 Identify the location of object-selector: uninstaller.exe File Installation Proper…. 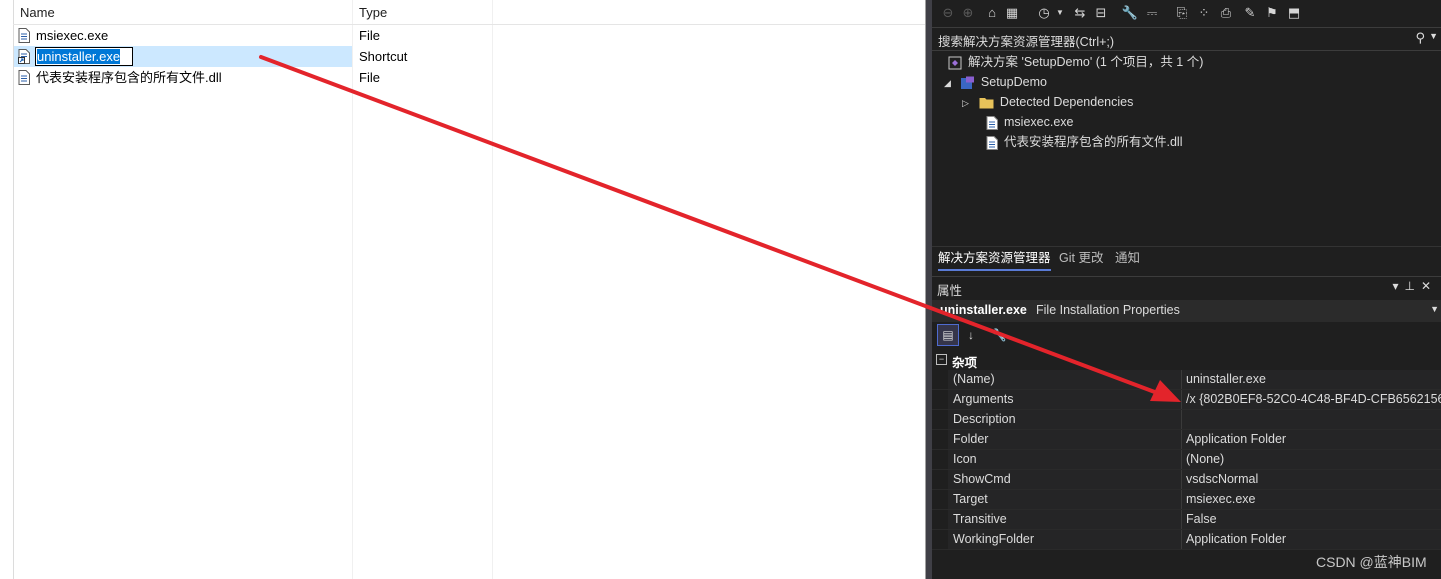
(1186, 311).